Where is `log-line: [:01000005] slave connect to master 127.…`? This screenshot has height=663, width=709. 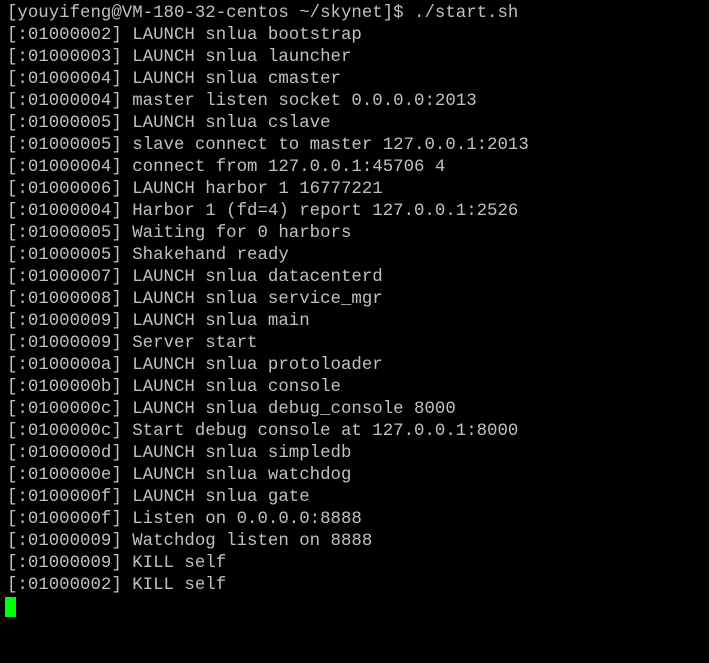
log-line: [:01000005] slave connect to master 127.… is located at coordinates (268, 145).